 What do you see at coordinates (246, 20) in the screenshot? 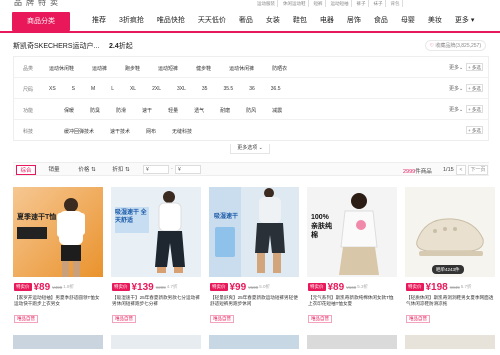
I see `nav-item-luxury: 奢品` at bounding box center [246, 20].